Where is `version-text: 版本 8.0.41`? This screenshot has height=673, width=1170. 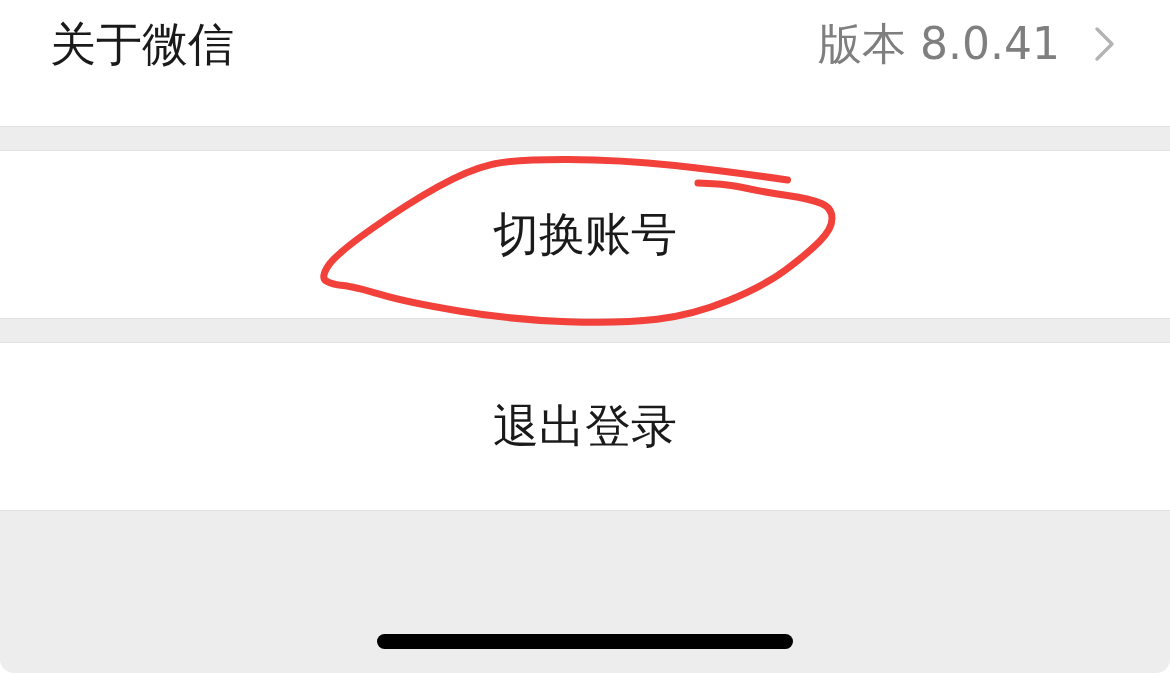
version-text: 版本 8.0.41 is located at coordinates (939, 44).